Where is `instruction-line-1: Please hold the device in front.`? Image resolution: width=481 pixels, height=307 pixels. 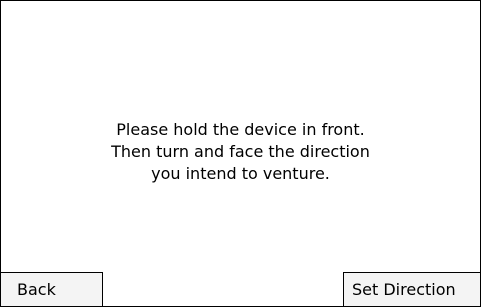
instruction-line-1: Please hold the device in front. is located at coordinates (240, 129).